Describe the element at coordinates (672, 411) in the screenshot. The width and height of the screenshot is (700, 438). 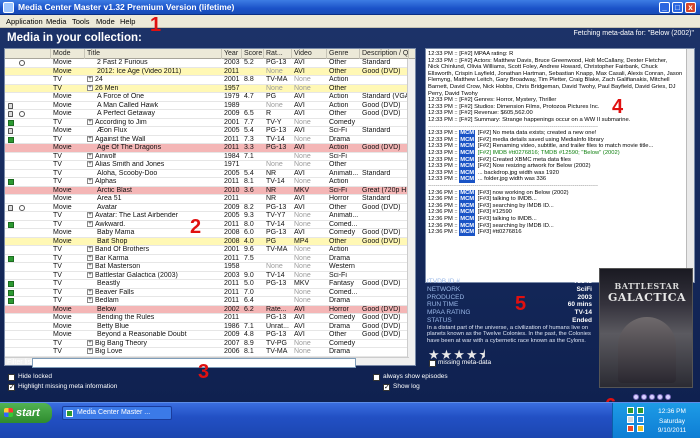
I see `clock-time: 12:36 PM` at that location.